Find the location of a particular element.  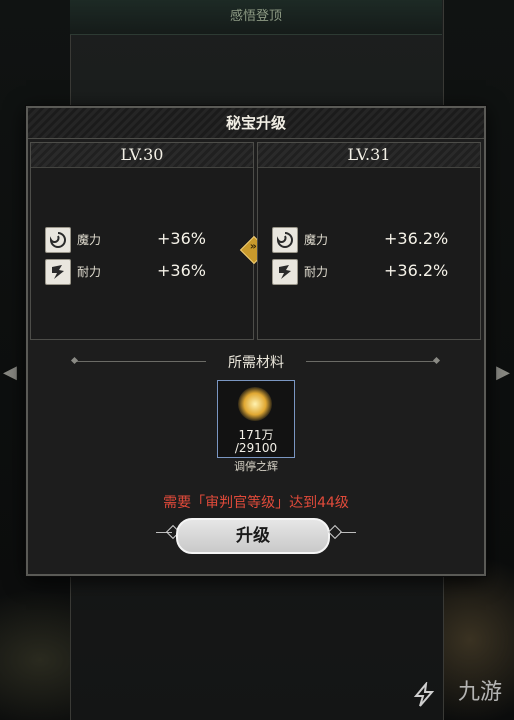

materials-title: 所需材料 is located at coordinates (256, 363).